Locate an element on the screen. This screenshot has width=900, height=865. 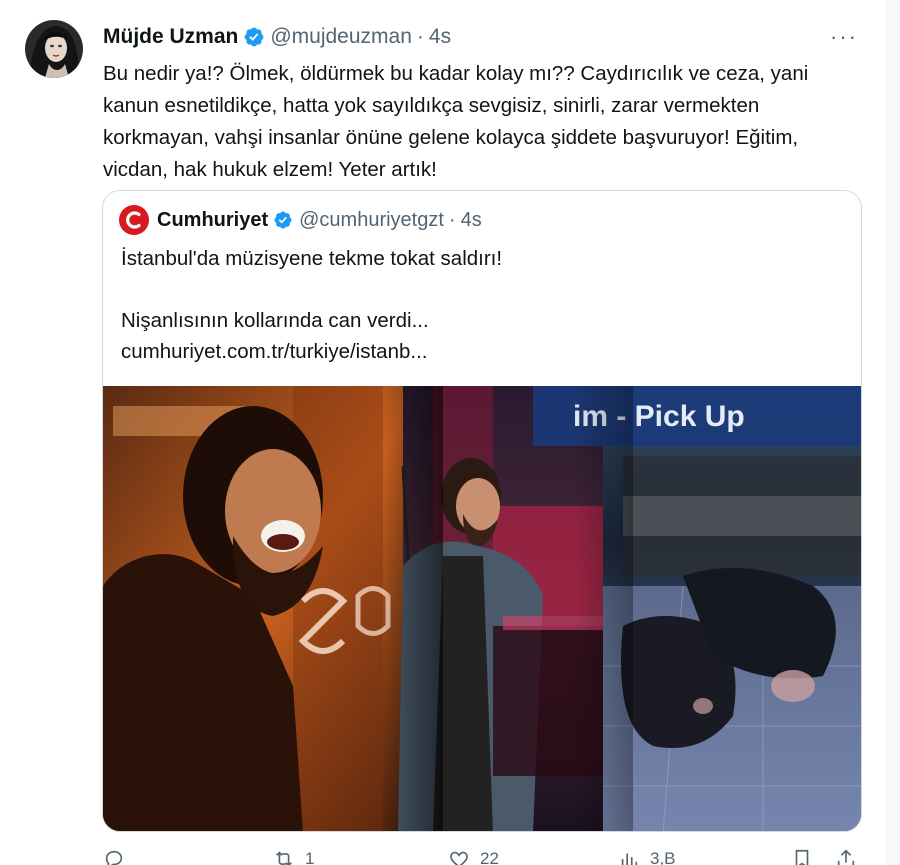
handle: @mujdeuzman is located at coordinates (341, 37).